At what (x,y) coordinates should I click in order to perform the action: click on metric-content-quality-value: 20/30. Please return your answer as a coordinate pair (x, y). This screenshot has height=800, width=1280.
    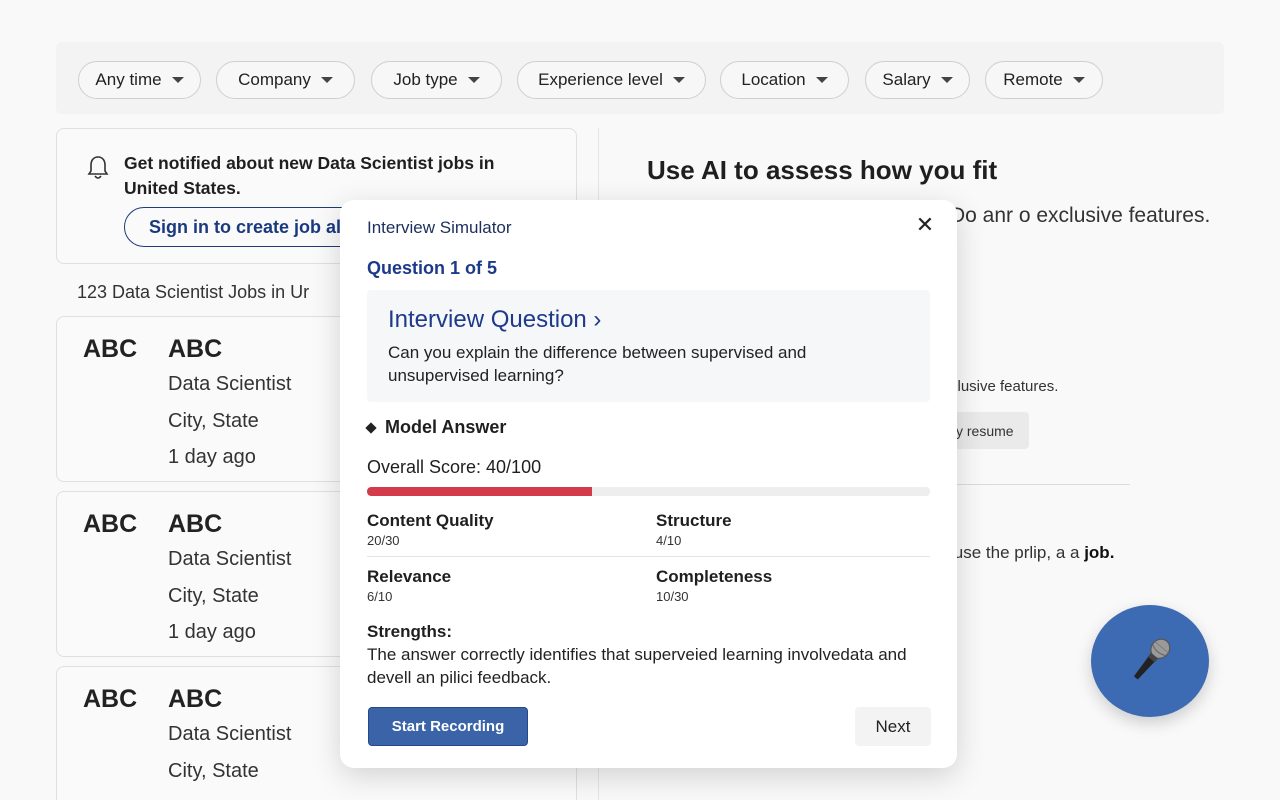
    Looking at the image, I should click on (383, 540).